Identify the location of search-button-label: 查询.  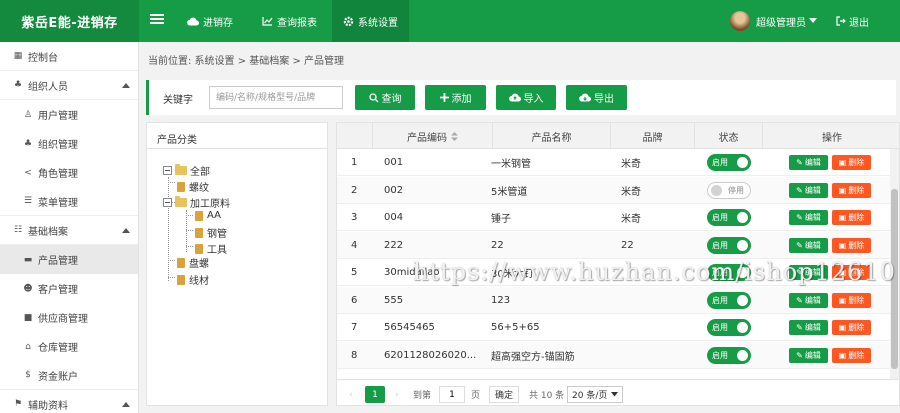
(391, 99).